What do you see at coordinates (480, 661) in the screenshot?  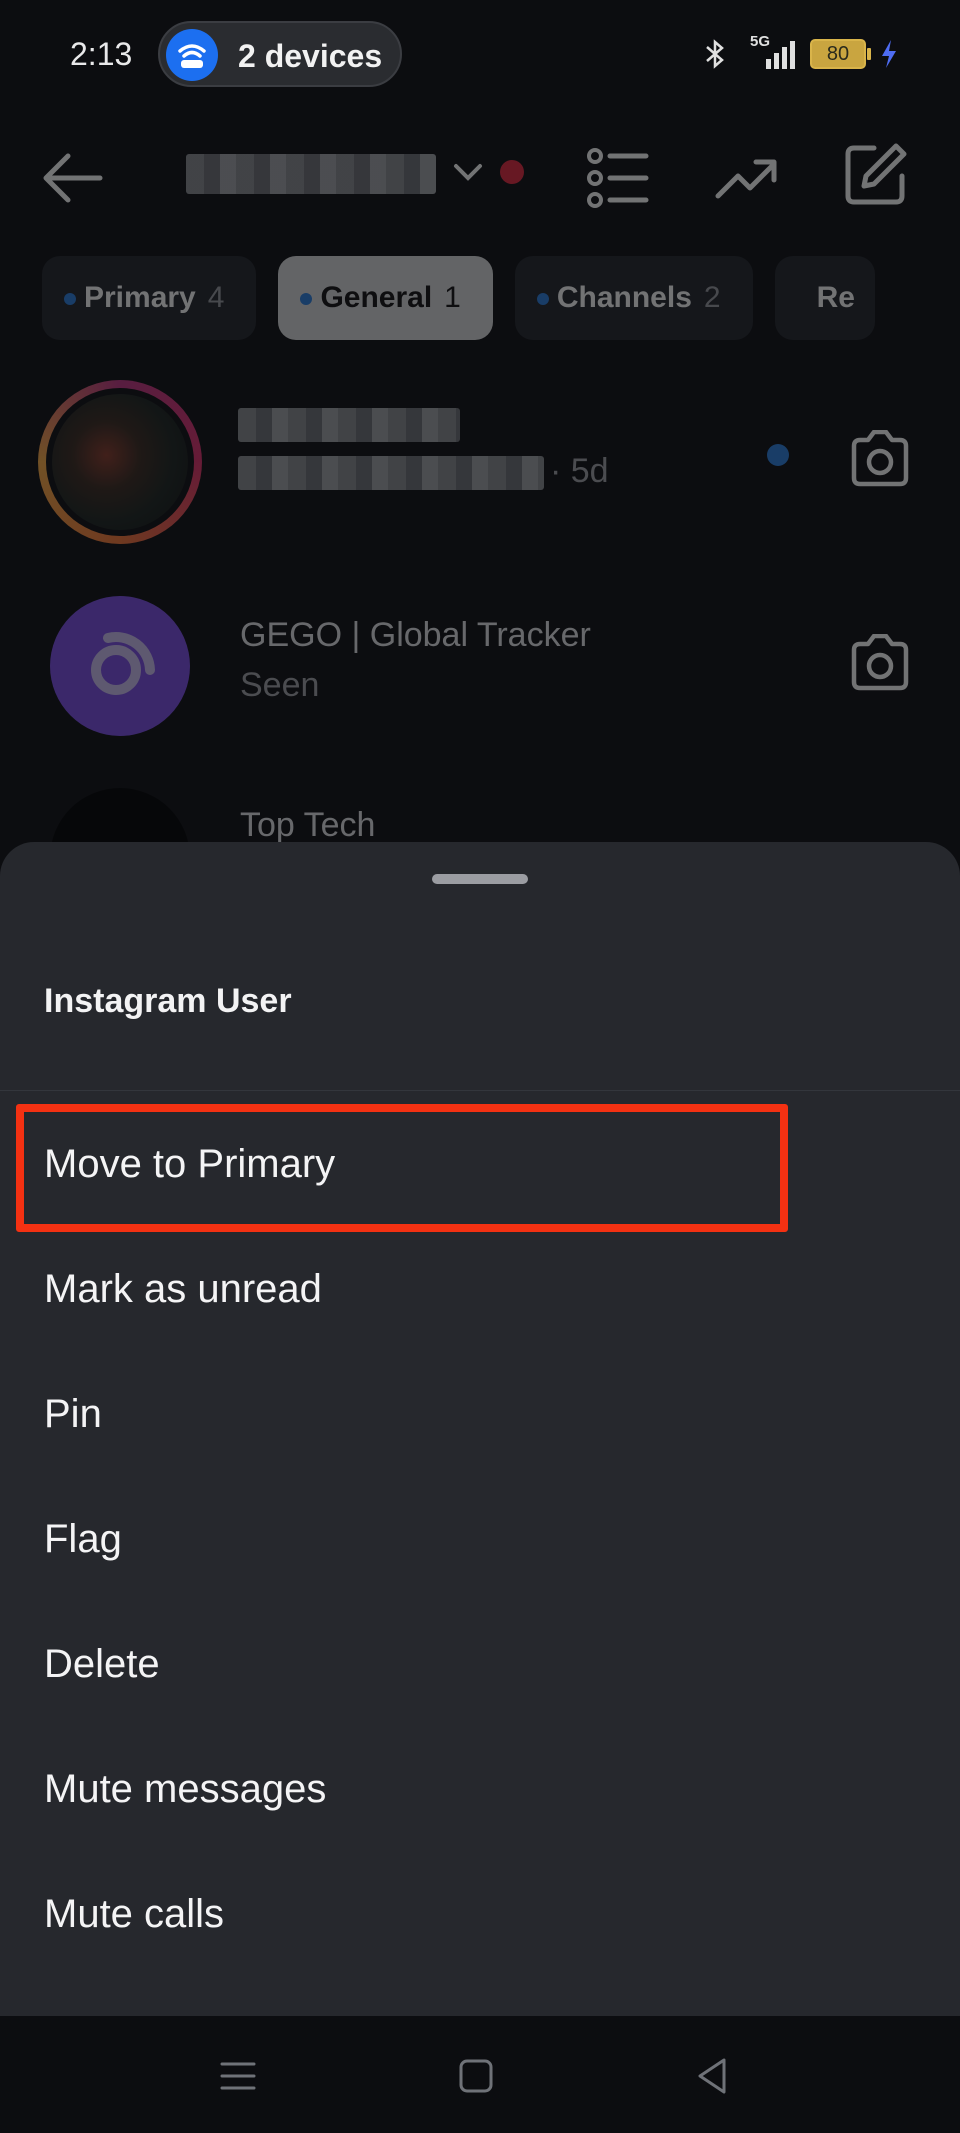 I see `conversation-row: GEGO | Global Tracker Seen` at bounding box center [480, 661].